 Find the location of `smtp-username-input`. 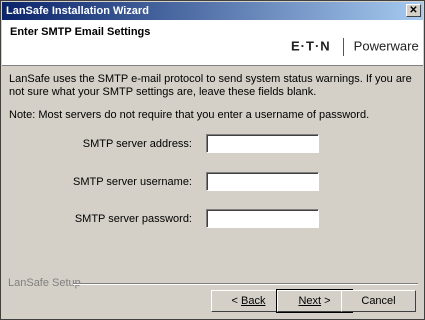

smtp-username-input is located at coordinates (262, 181).